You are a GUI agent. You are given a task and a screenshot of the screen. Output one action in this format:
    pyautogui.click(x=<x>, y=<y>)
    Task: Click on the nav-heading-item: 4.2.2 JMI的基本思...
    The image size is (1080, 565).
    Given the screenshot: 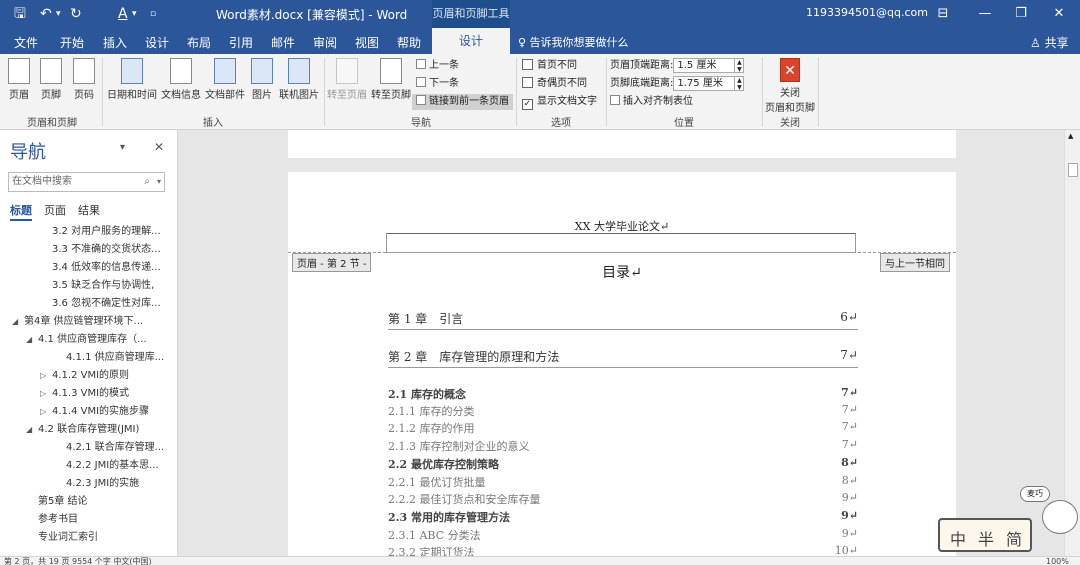 What is the action you would take?
    pyautogui.click(x=106, y=463)
    